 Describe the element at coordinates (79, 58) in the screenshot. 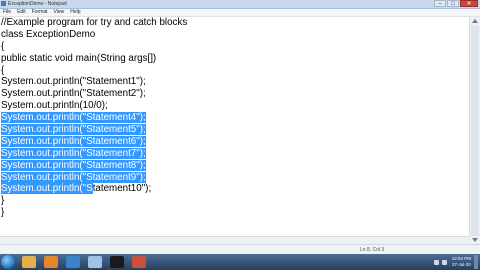

I see `code-line: public static void main(String args[])` at that location.